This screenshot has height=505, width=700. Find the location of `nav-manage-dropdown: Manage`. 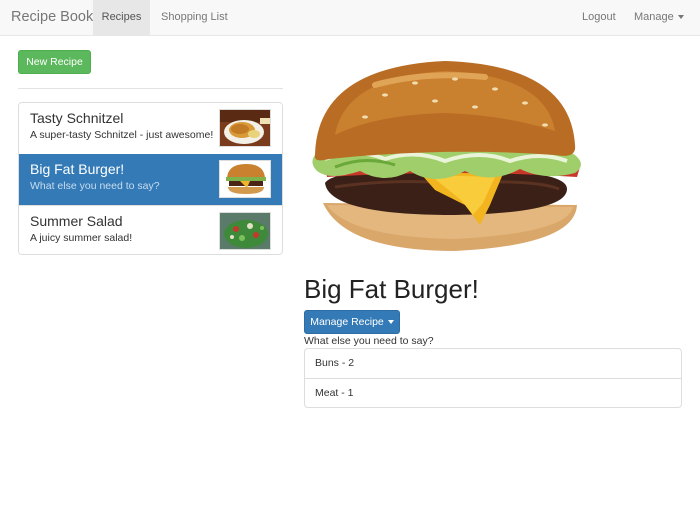

nav-manage-dropdown: Manage is located at coordinates (659, 17).